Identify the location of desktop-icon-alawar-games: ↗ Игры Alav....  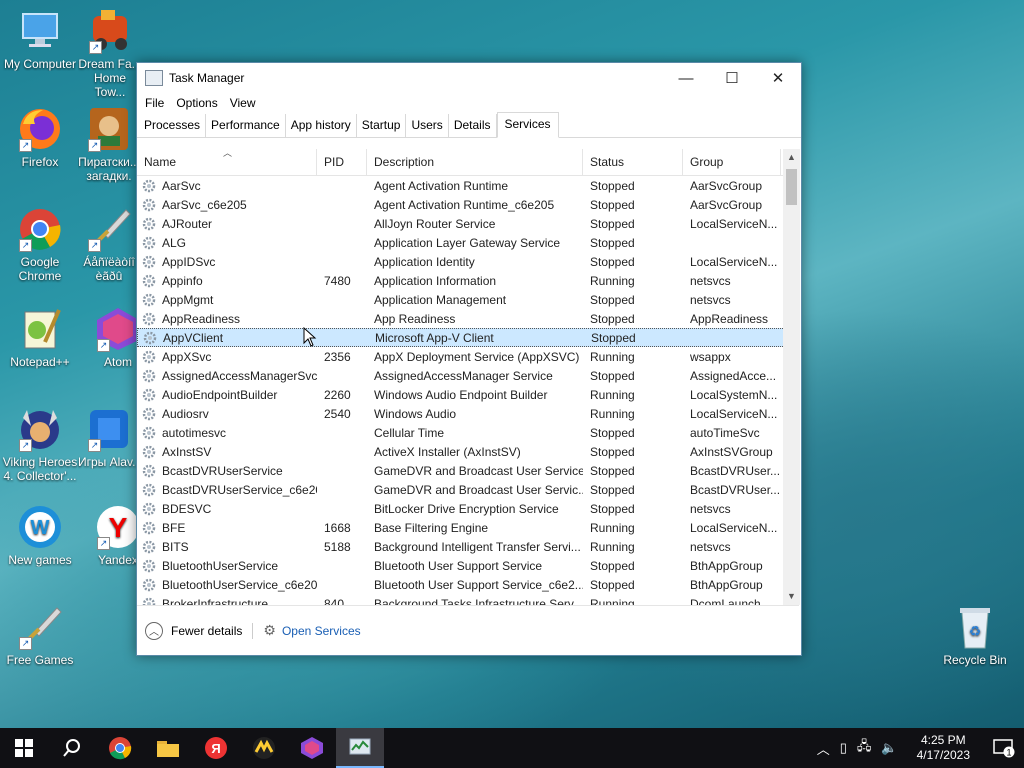
(109, 437).